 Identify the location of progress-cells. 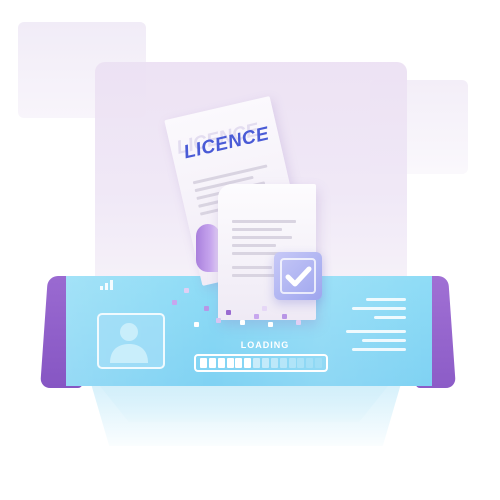
(262, 363).